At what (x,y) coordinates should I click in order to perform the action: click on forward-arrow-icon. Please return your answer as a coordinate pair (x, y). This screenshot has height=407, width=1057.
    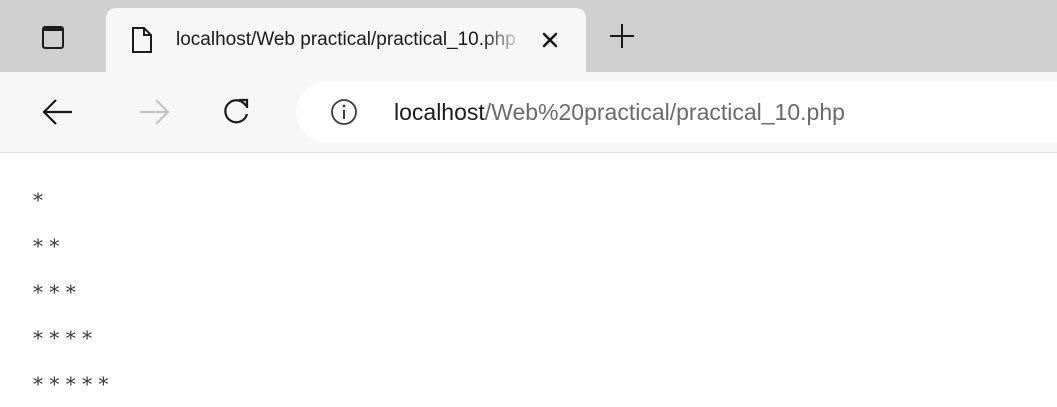
    Looking at the image, I should click on (155, 112).